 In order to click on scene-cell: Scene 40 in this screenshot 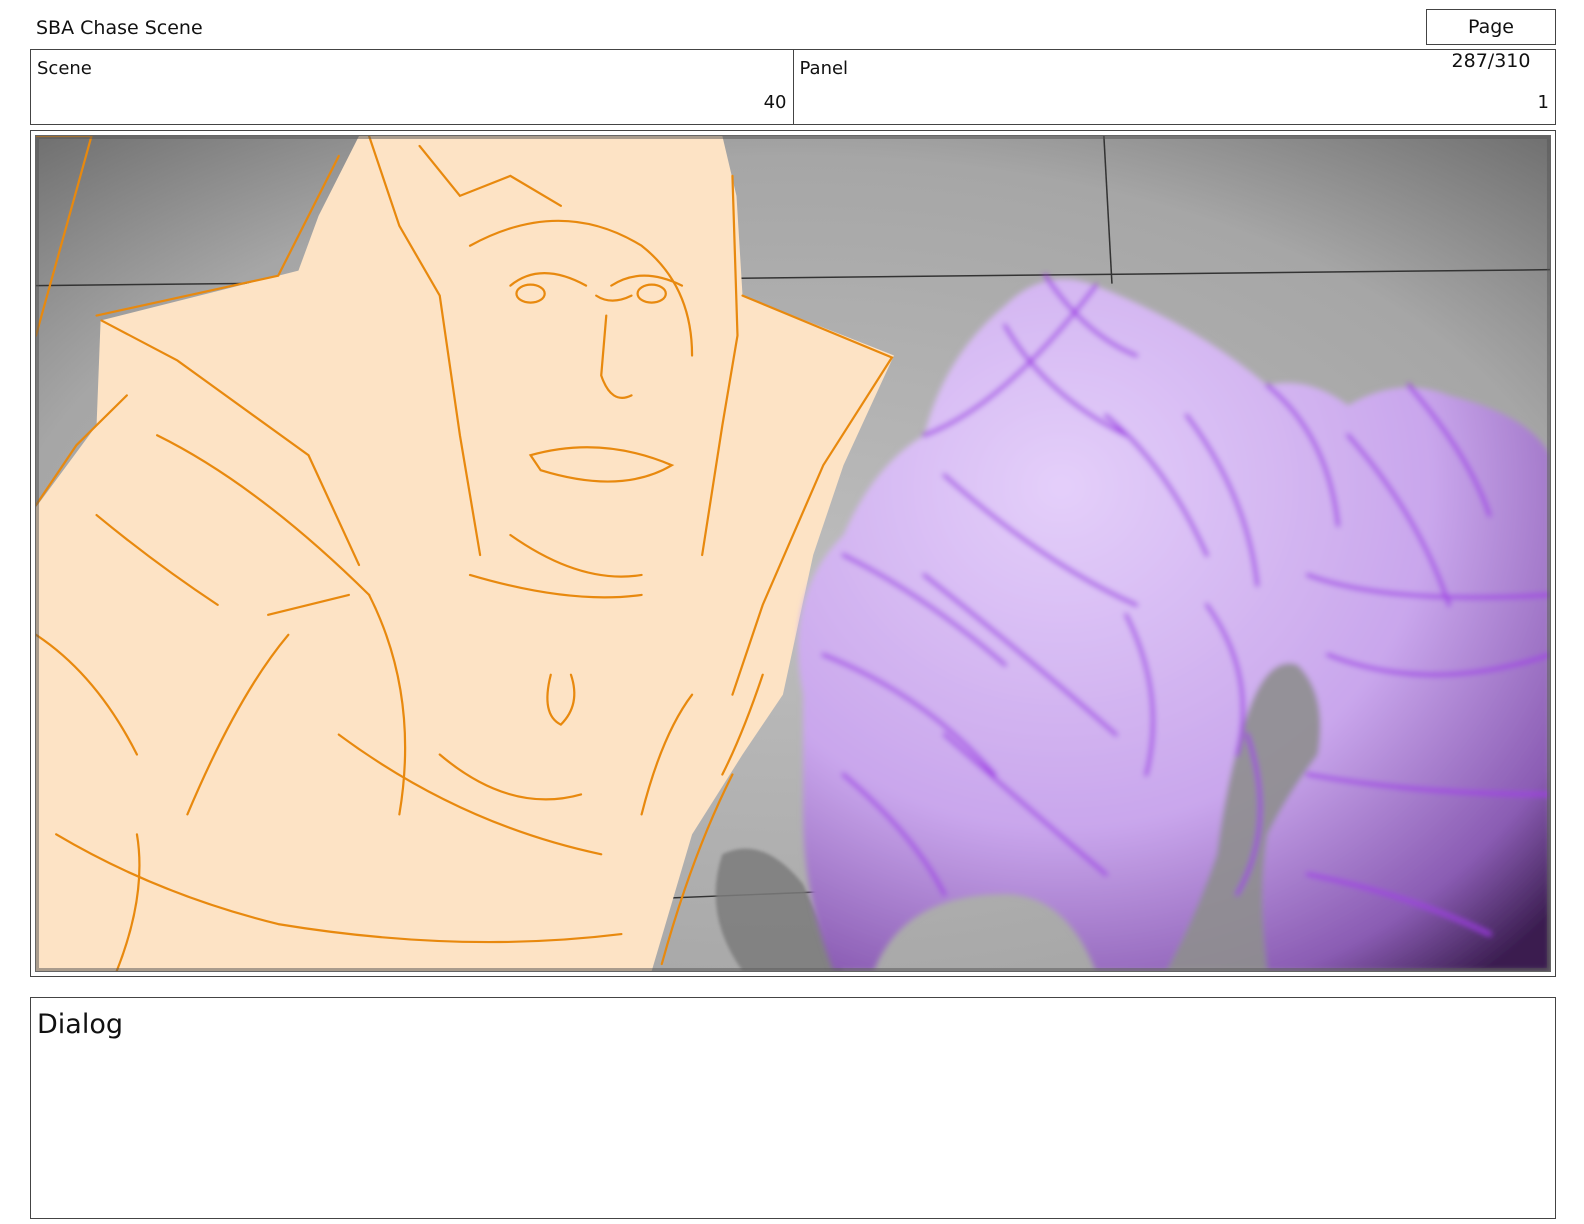, I will do `click(412, 87)`.